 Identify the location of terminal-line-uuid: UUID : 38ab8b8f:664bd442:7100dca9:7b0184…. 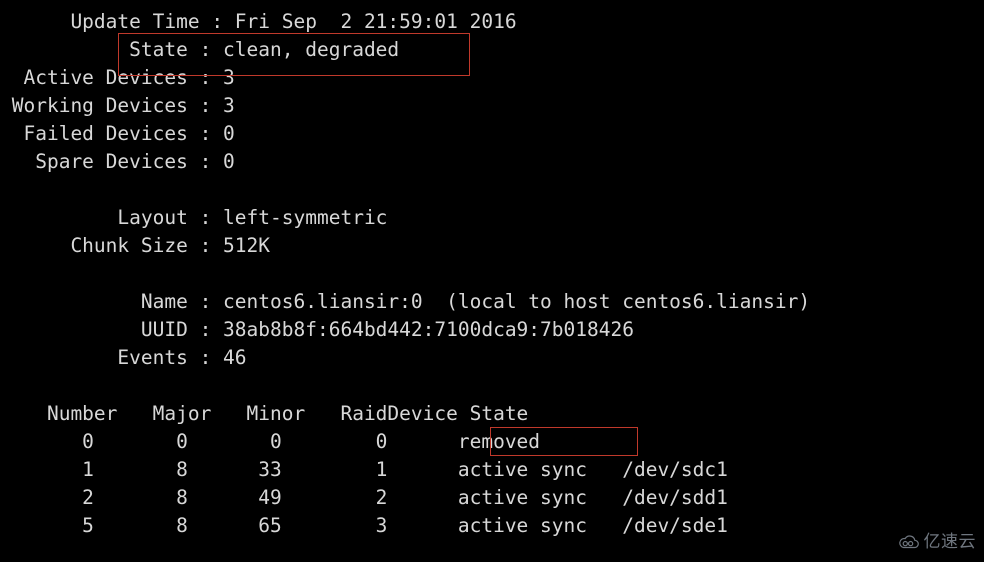
(317, 329).